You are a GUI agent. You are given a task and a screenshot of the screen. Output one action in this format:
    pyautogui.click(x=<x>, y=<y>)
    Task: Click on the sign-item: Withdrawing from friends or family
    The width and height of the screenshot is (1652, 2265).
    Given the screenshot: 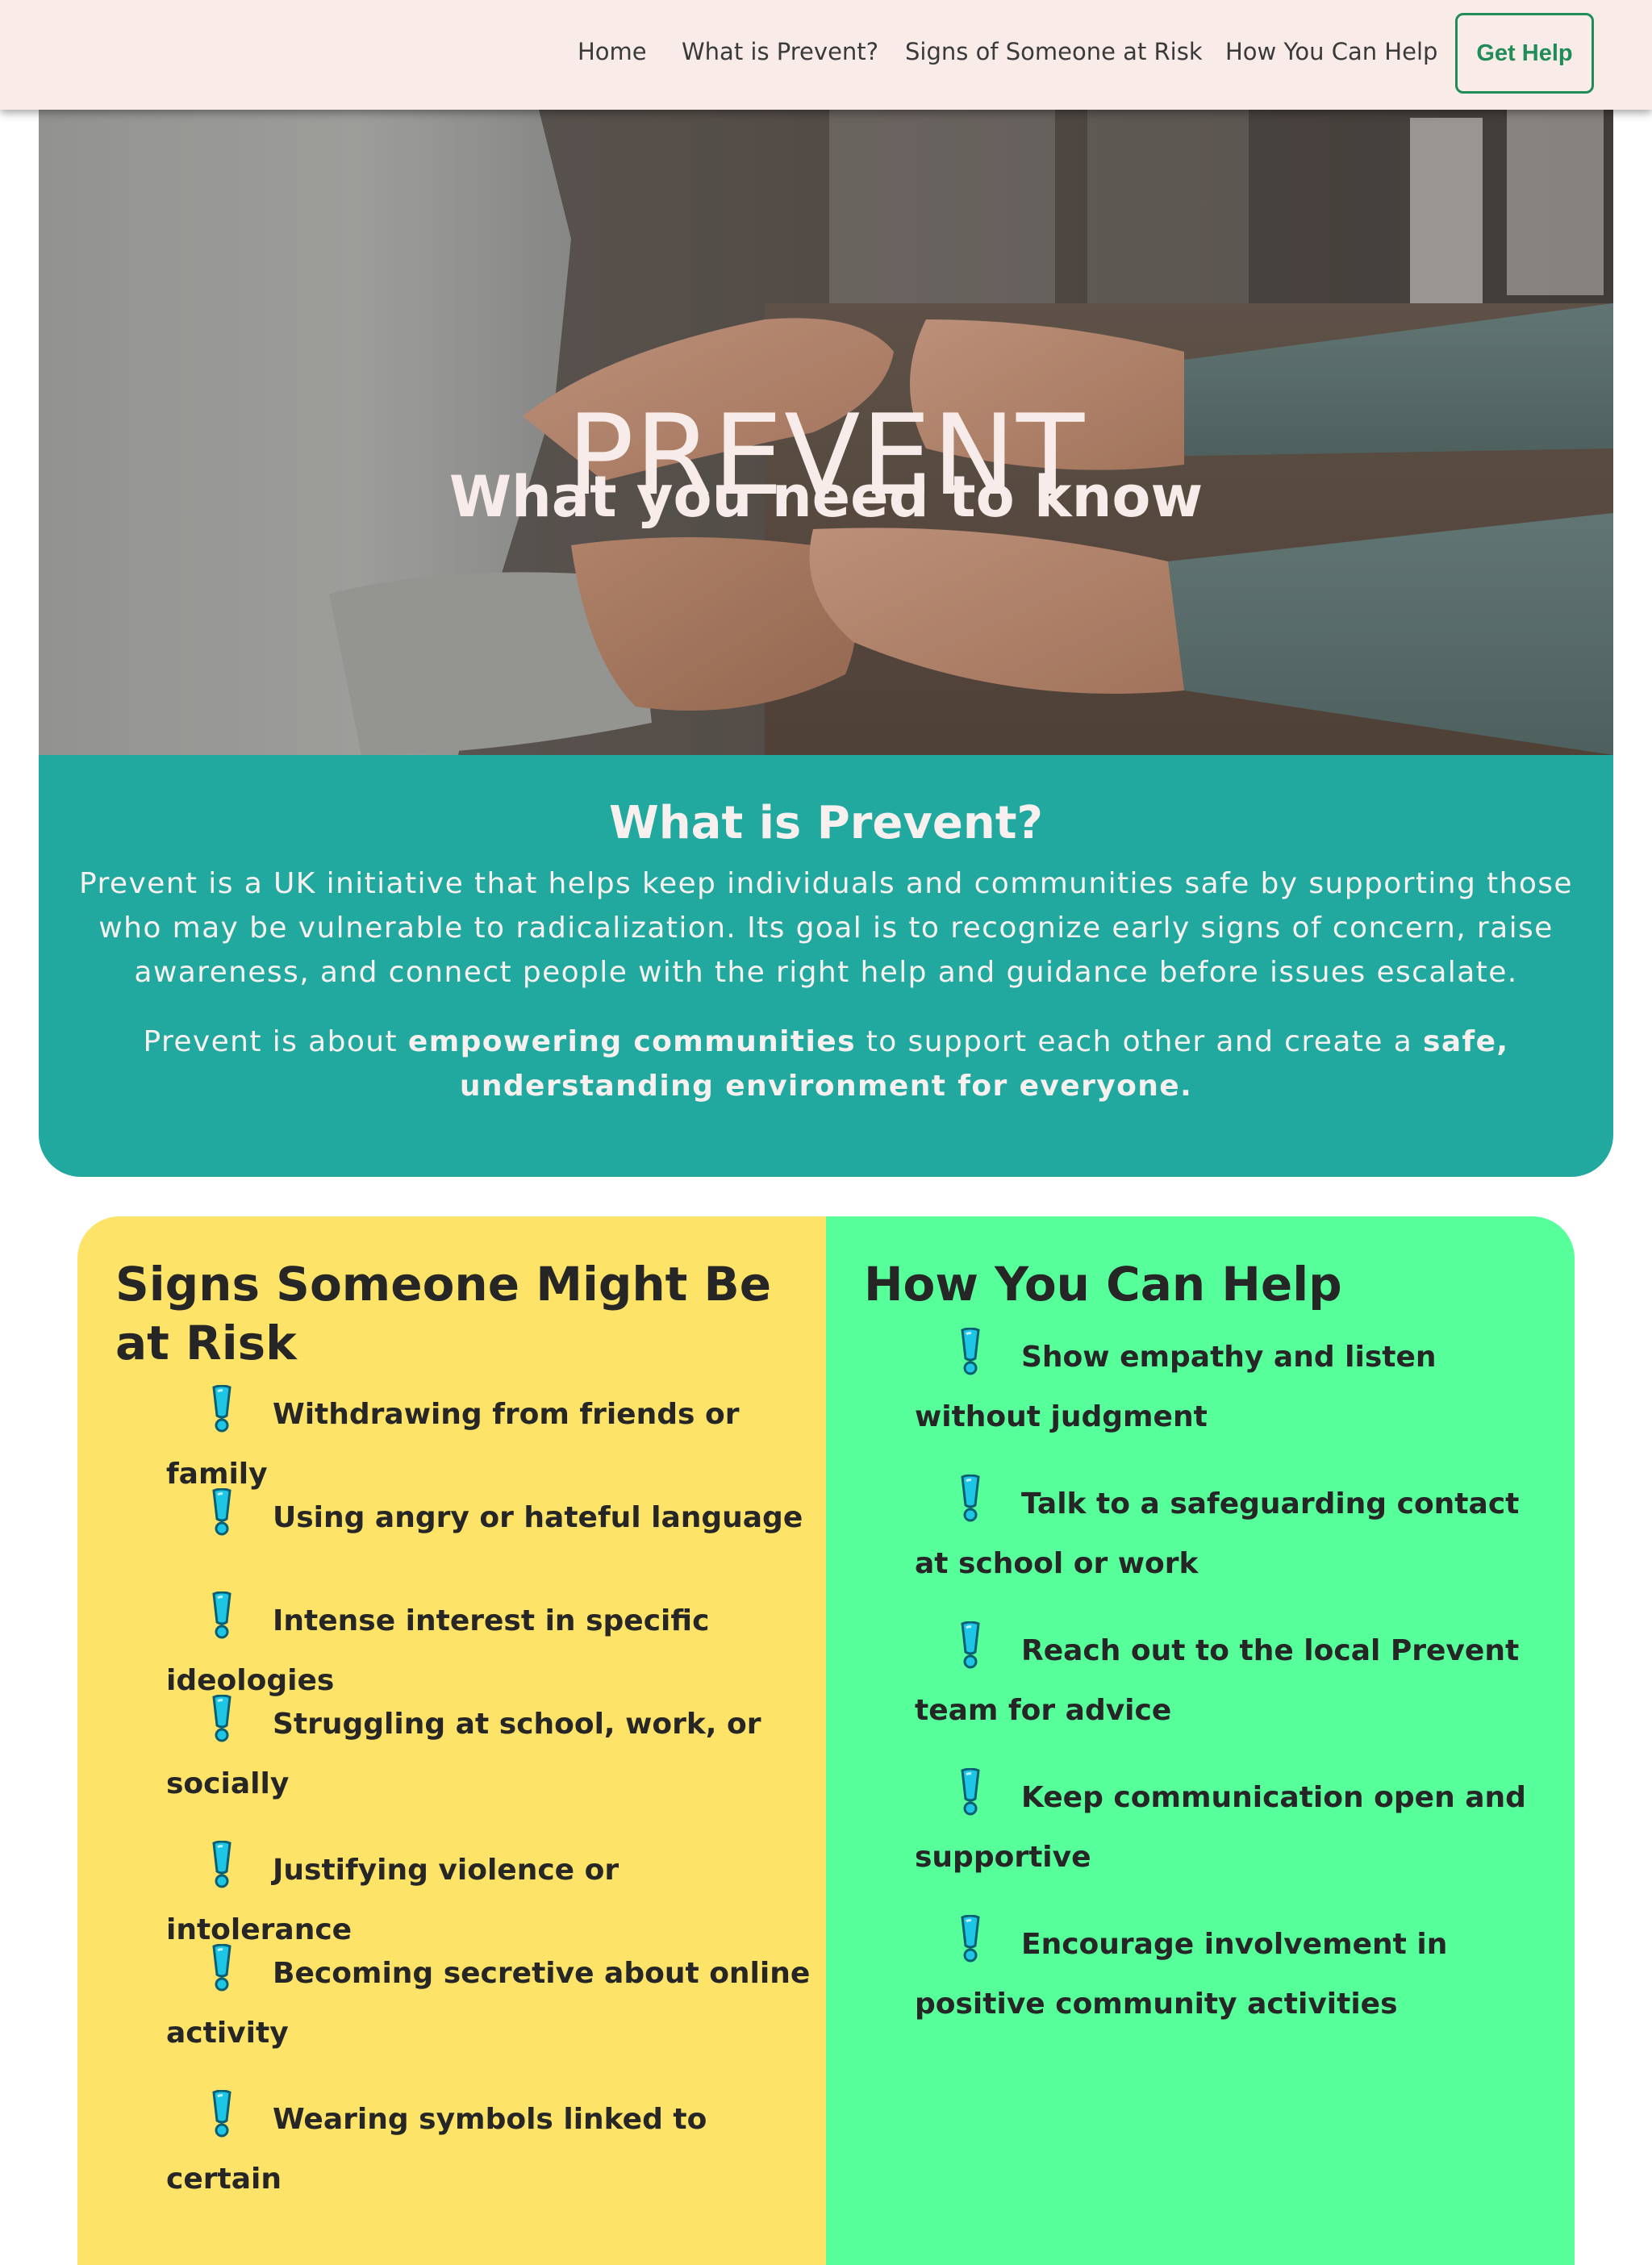 What is the action you would take?
    pyautogui.click(x=488, y=1444)
    